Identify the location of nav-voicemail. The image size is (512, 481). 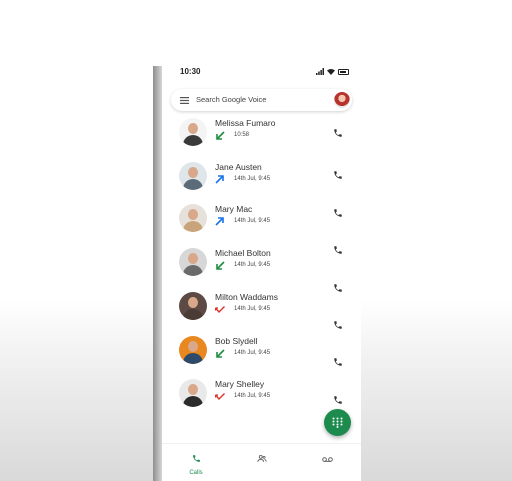
(327, 459).